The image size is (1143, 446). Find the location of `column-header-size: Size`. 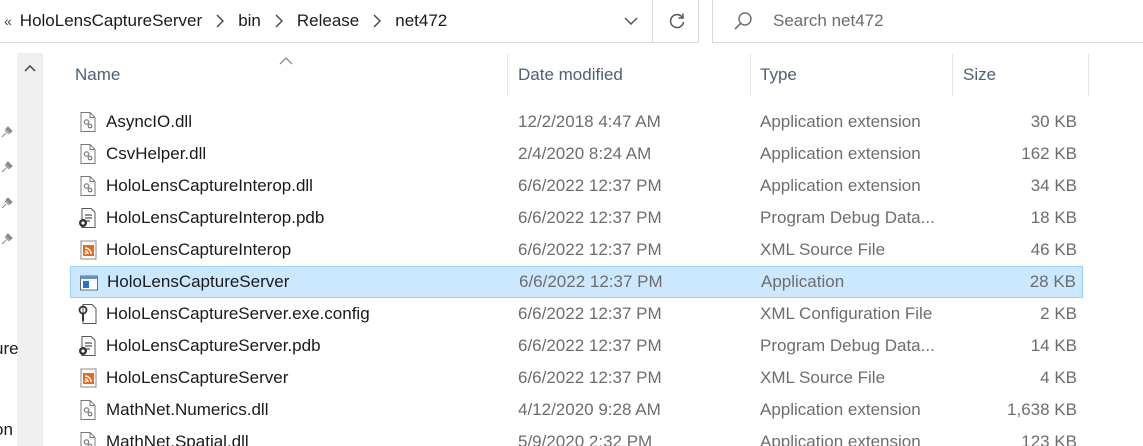

column-header-size: Size is located at coordinates (1025, 75).